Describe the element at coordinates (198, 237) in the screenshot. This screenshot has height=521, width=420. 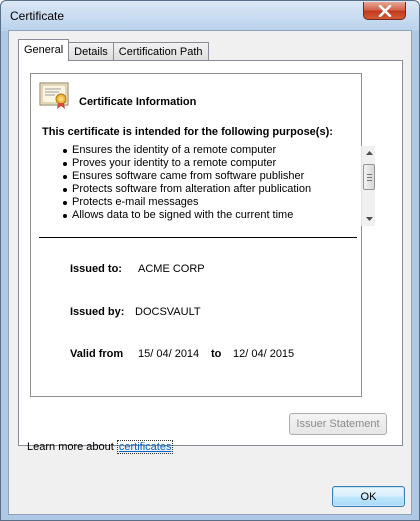
I see `divider` at that location.